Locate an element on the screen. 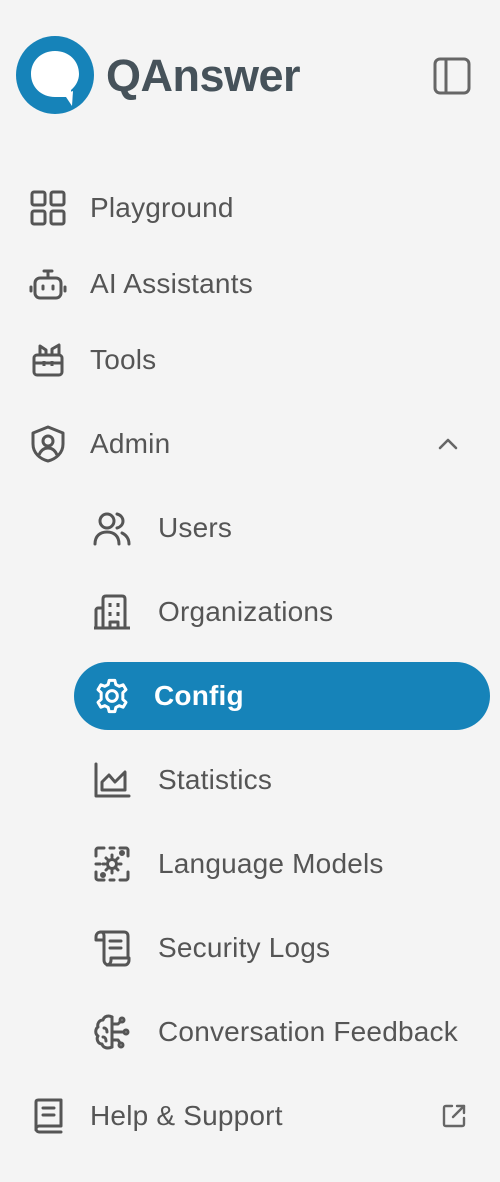 This screenshot has width=500, height=1182. sidebar-item-conversation-feedback: Conversation Feedback is located at coordinates (288, 1032).